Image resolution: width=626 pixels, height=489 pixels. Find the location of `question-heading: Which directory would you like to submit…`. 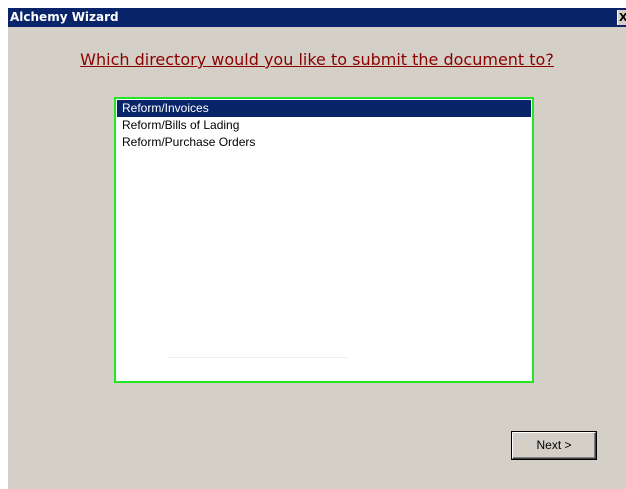

question-heading: Which directory would you like to submit… is located at coordinates (317, 59).